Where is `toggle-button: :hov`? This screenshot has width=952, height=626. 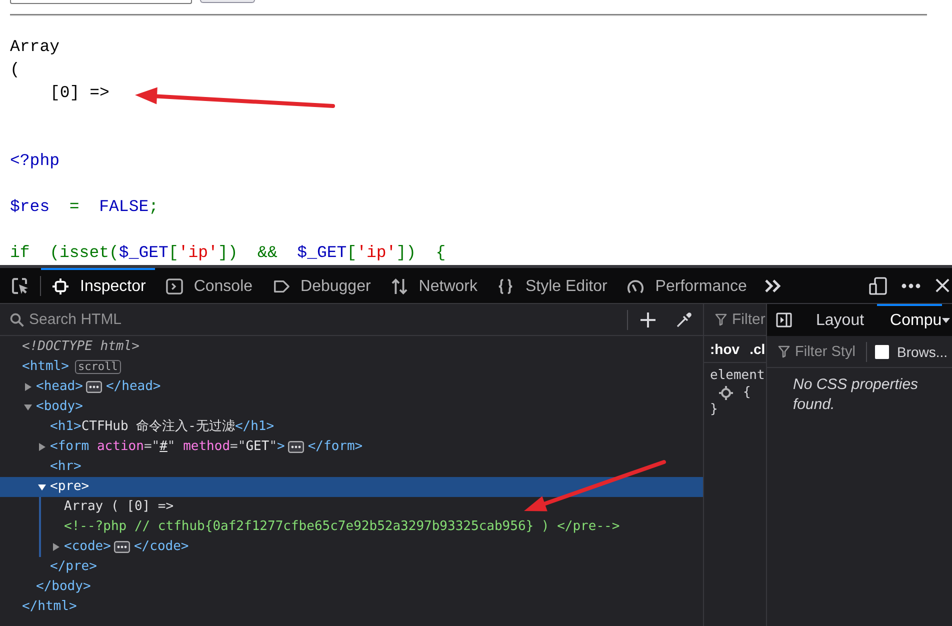 toggle-button: :hov is located at coordinates (725, 349).